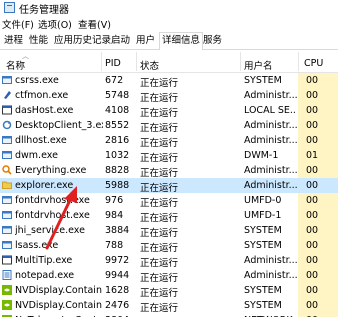 Image resolution: width=338 pixels, height=317 pixels. What do you see at coordinates (258, 65) in the screenshot?
I see `column-username: 用户名` at bounding box center [258, 65].